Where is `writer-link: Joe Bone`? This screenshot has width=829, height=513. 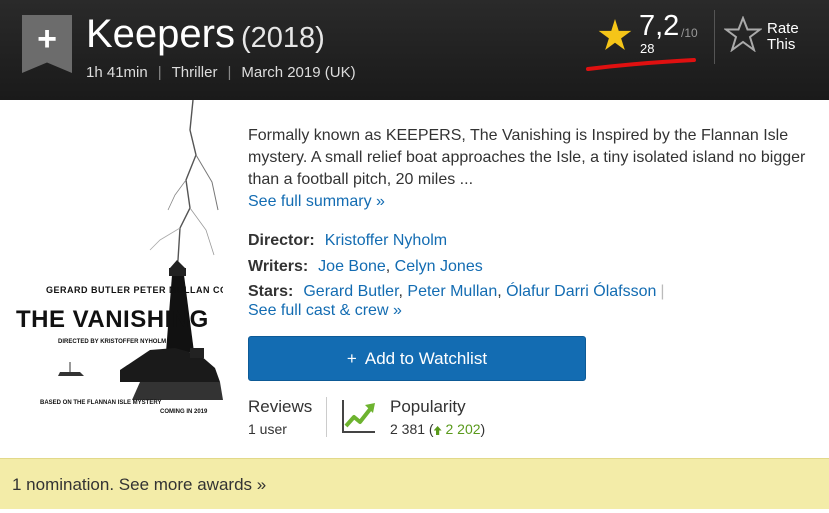 writer-link: Joe Bone is located at coordinates (352, 266).